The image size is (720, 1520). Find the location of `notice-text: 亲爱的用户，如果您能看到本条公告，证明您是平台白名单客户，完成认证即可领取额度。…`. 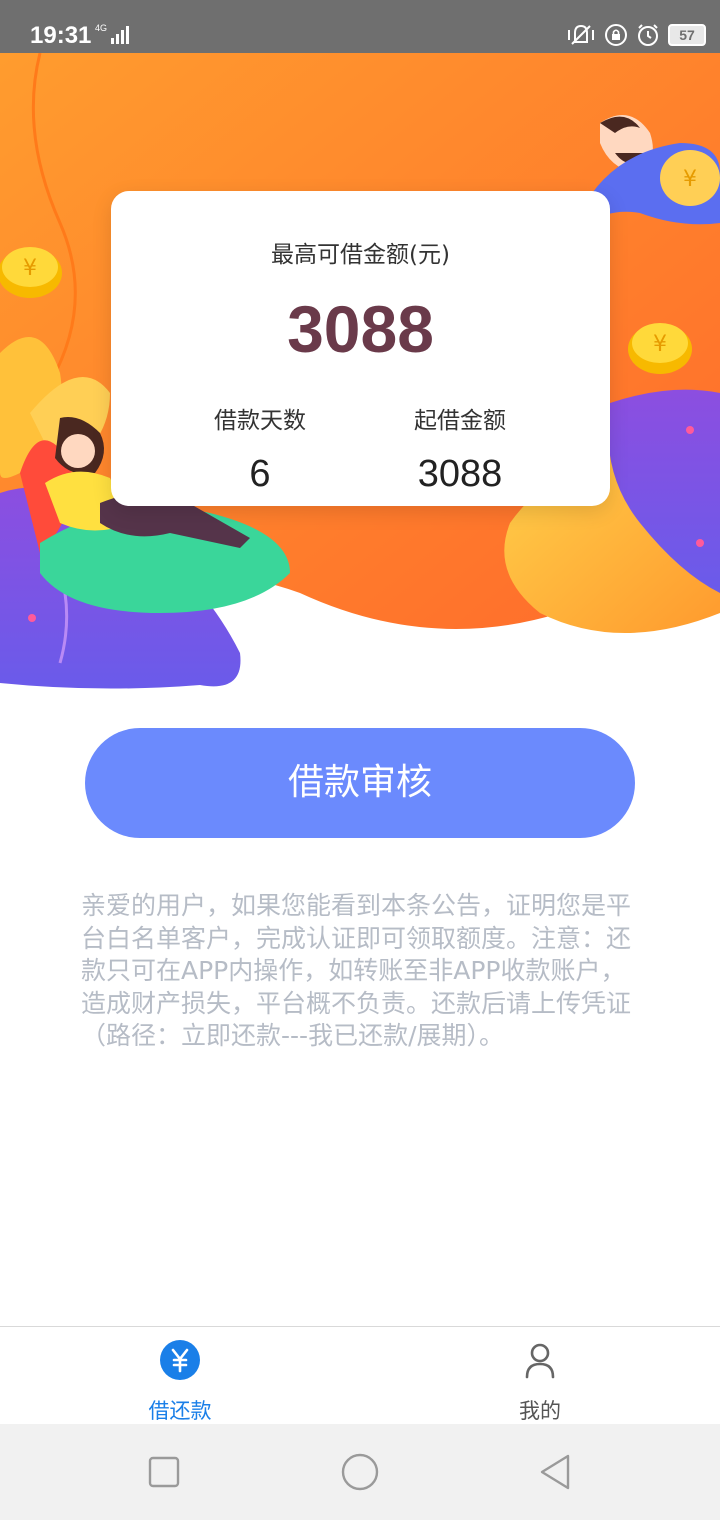

notice-text: 亲爱的用户，如果您能看到本条公告，证明您是平台白名单客户，完成认证即可领取额度。… is located at coordinates (356, 970).